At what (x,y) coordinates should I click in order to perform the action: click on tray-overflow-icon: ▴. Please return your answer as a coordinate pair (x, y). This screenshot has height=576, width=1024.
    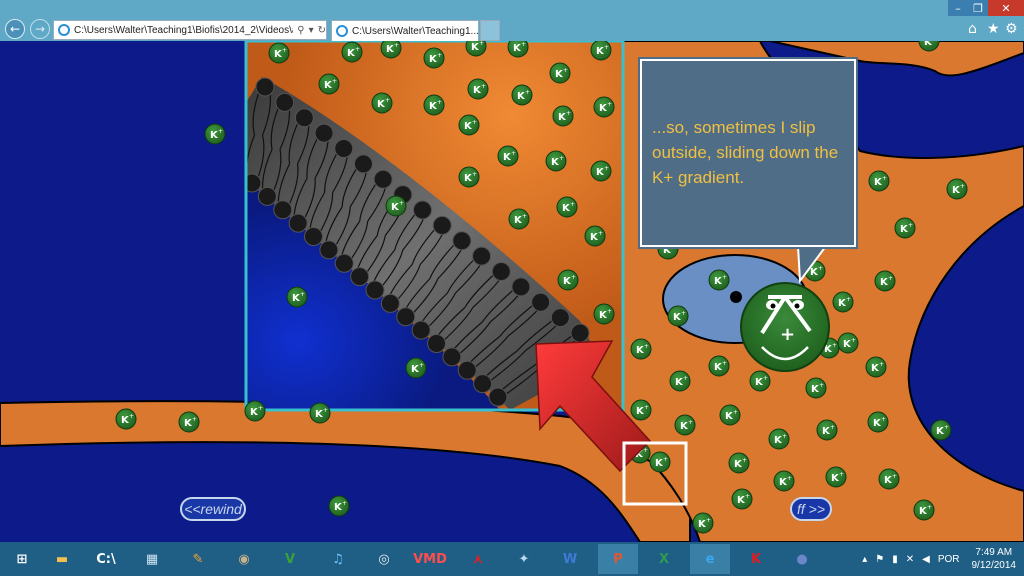
    Looking at the image, I should click on (864, 559).